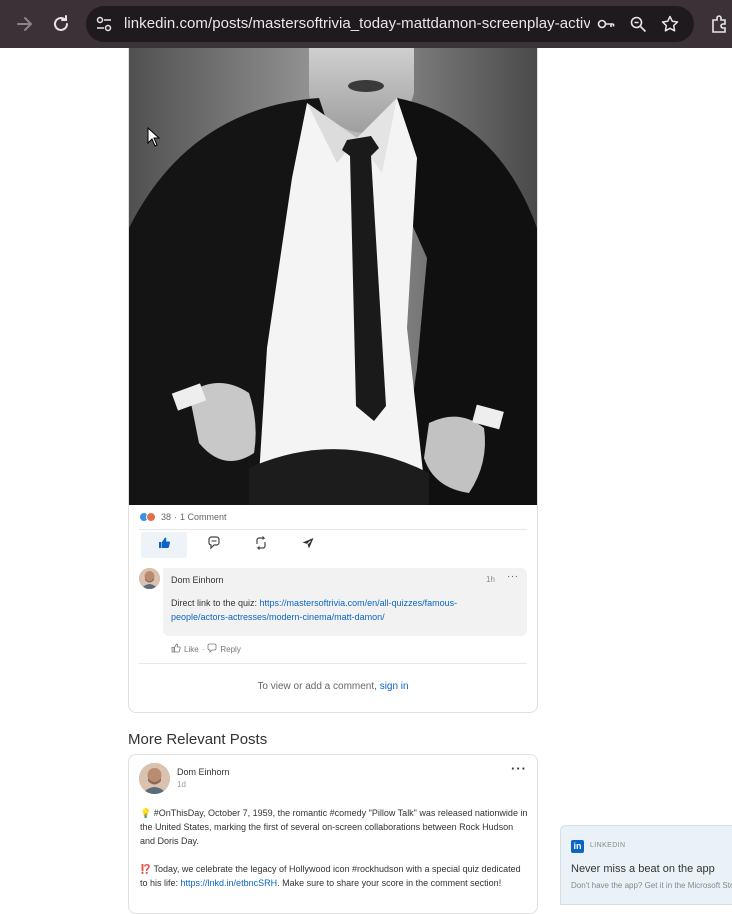 This screenshot has width=732, height=914. What do you see at coordinates (206, 649) in the screenshot?
I see `comment-actions: Like · Reply` at bounding box center [206, 649].